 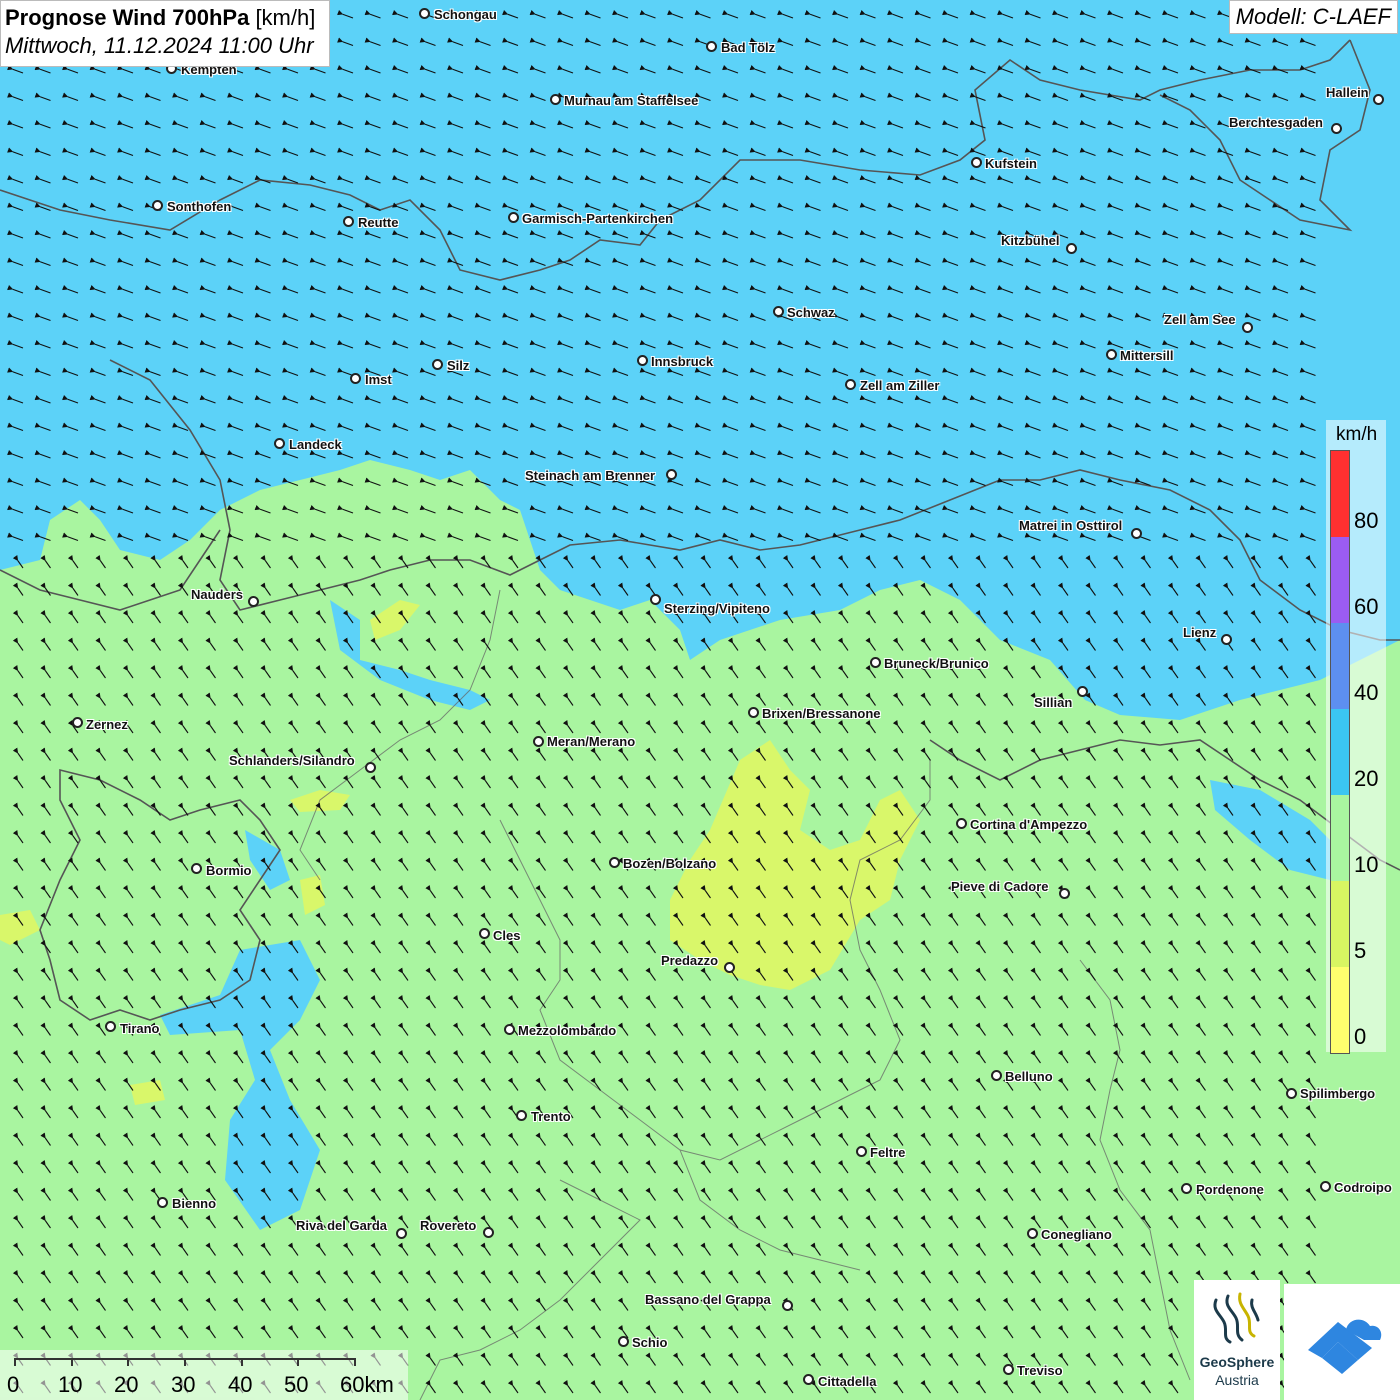 What do you see at coordinates (1237, 1362) in the screenshot?
I see `geosphere-name: GeoSphere` at bounding box center [1237, 1362].